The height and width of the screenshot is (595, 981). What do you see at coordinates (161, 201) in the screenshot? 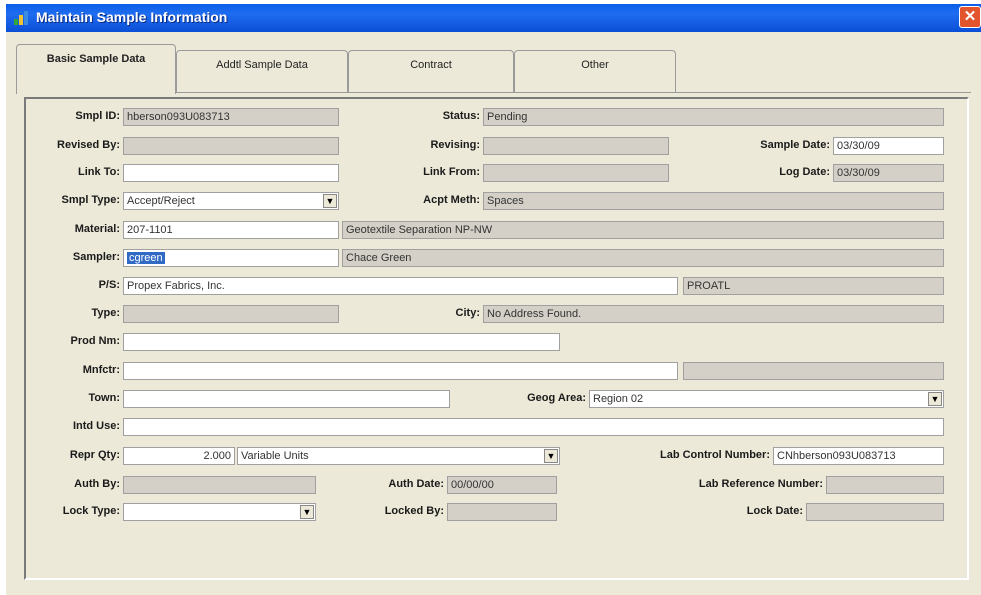
I see `smpl-type-value: Accept/Reject` at bounding box center [161, 201].